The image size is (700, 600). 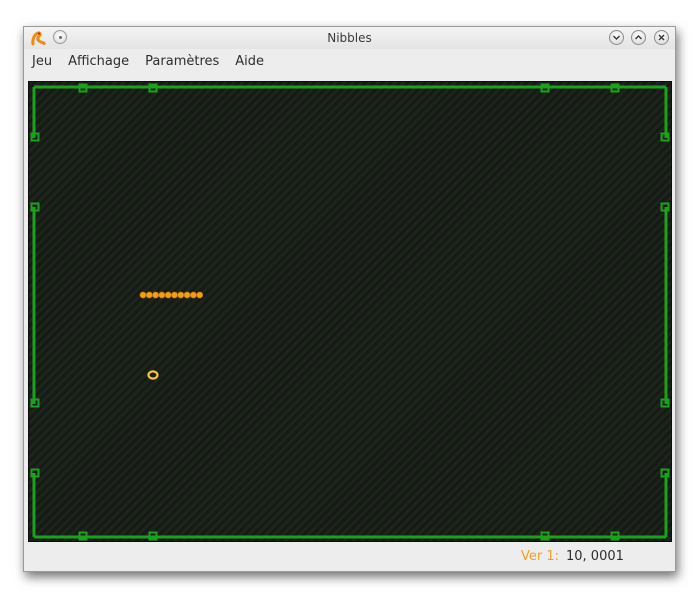 I want to click on title-bar: Nibbles, so click(x=349, y=38).